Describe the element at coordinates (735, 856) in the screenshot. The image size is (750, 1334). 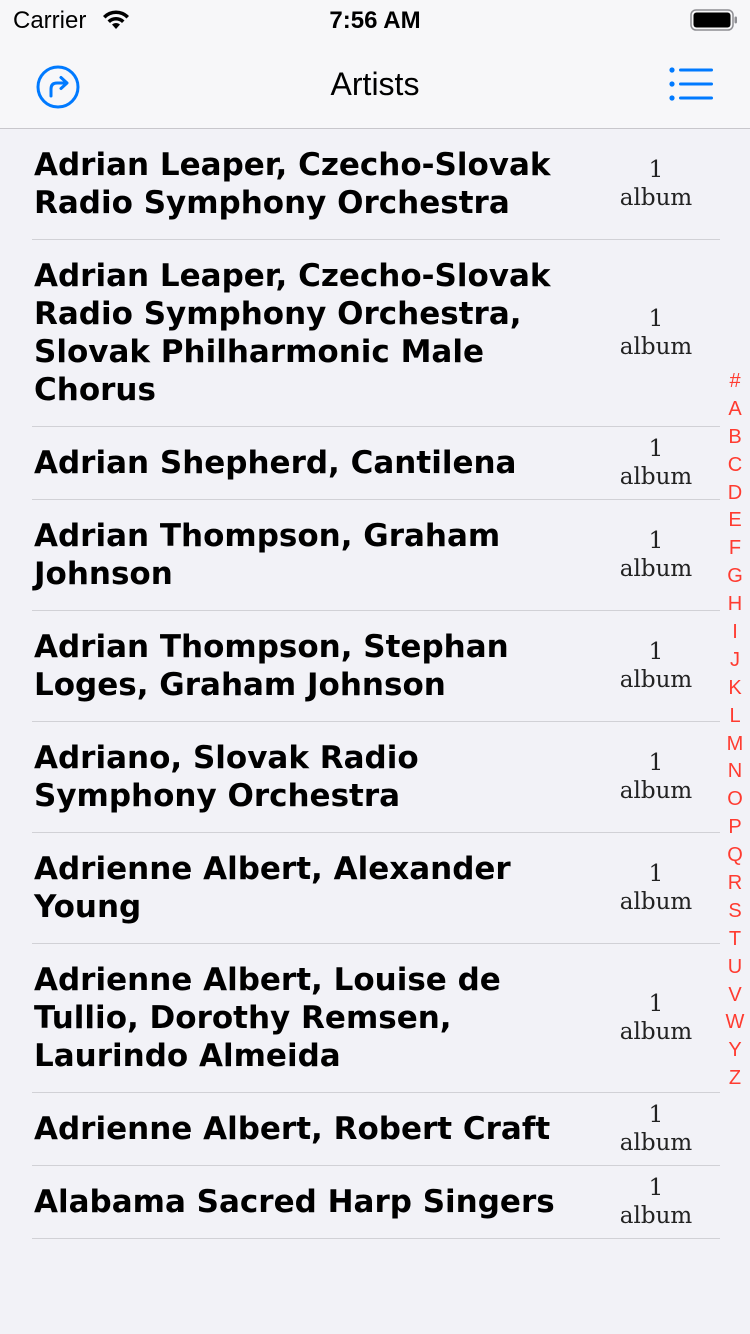
I see `section-index-letter: Q` at that location.